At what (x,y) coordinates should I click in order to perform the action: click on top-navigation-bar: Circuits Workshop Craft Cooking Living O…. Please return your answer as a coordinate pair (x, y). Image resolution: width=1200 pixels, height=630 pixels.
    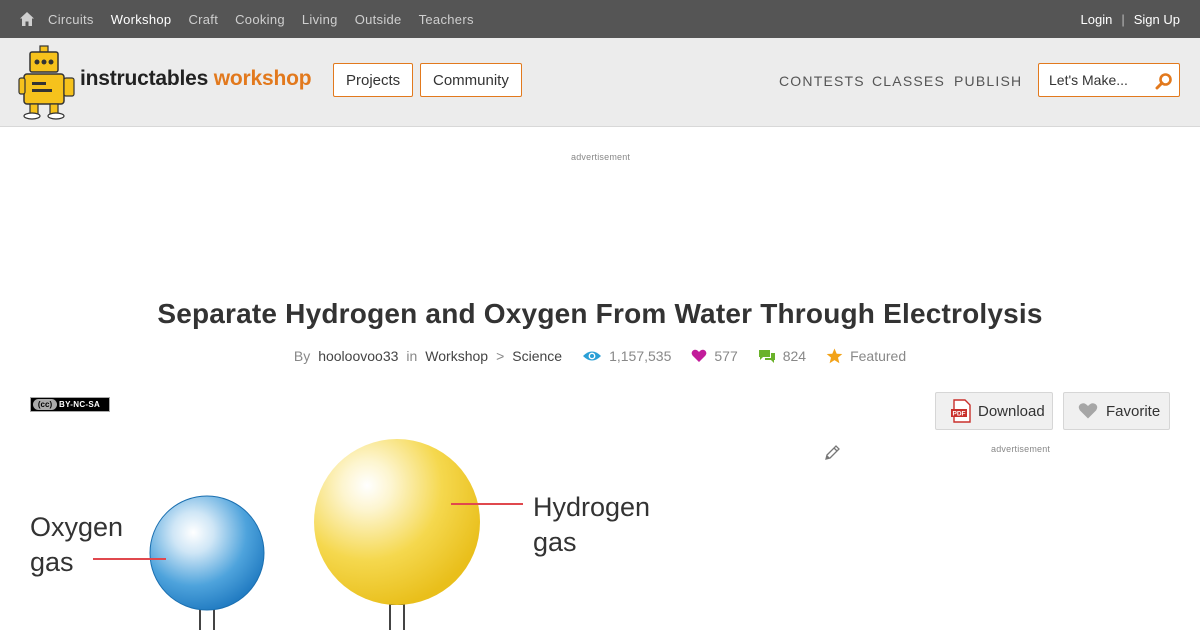
    Looking at the image, I should click on (600, 19).